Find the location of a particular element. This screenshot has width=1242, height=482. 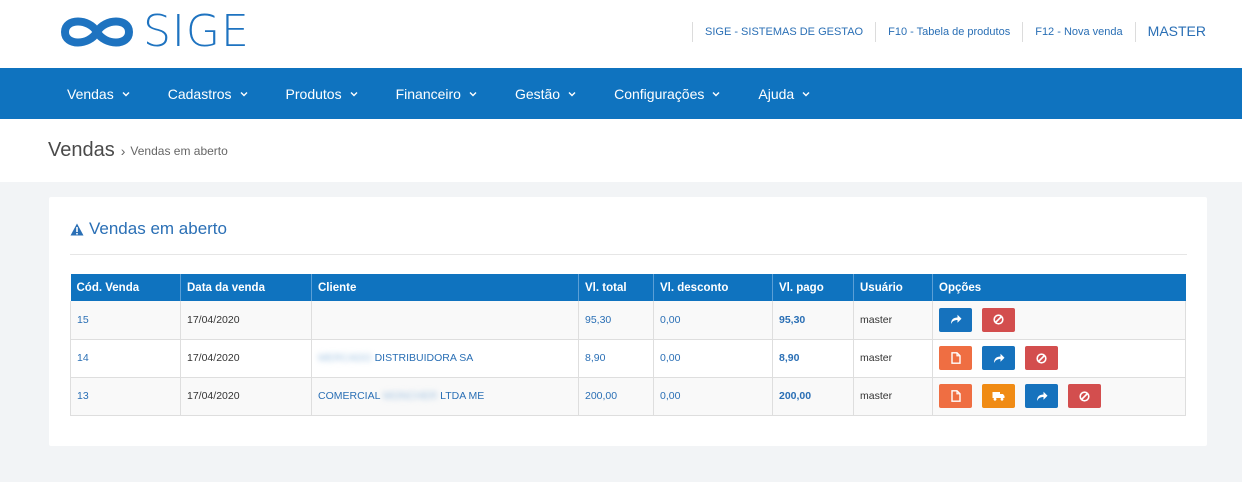

nav-produtos: Produtos is located at coordinates (322, 94).